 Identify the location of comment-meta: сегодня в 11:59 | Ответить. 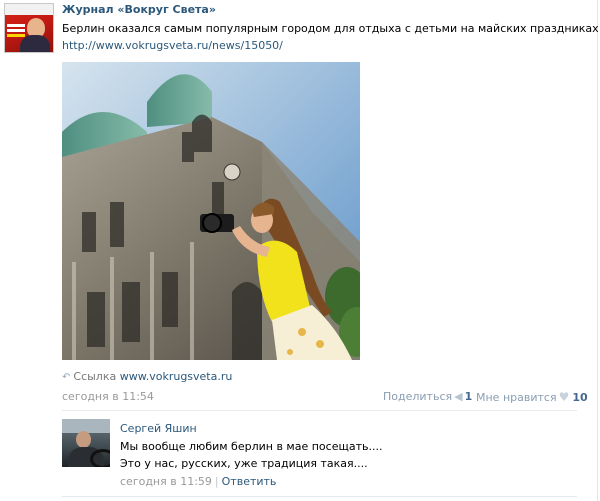
(198, 481).